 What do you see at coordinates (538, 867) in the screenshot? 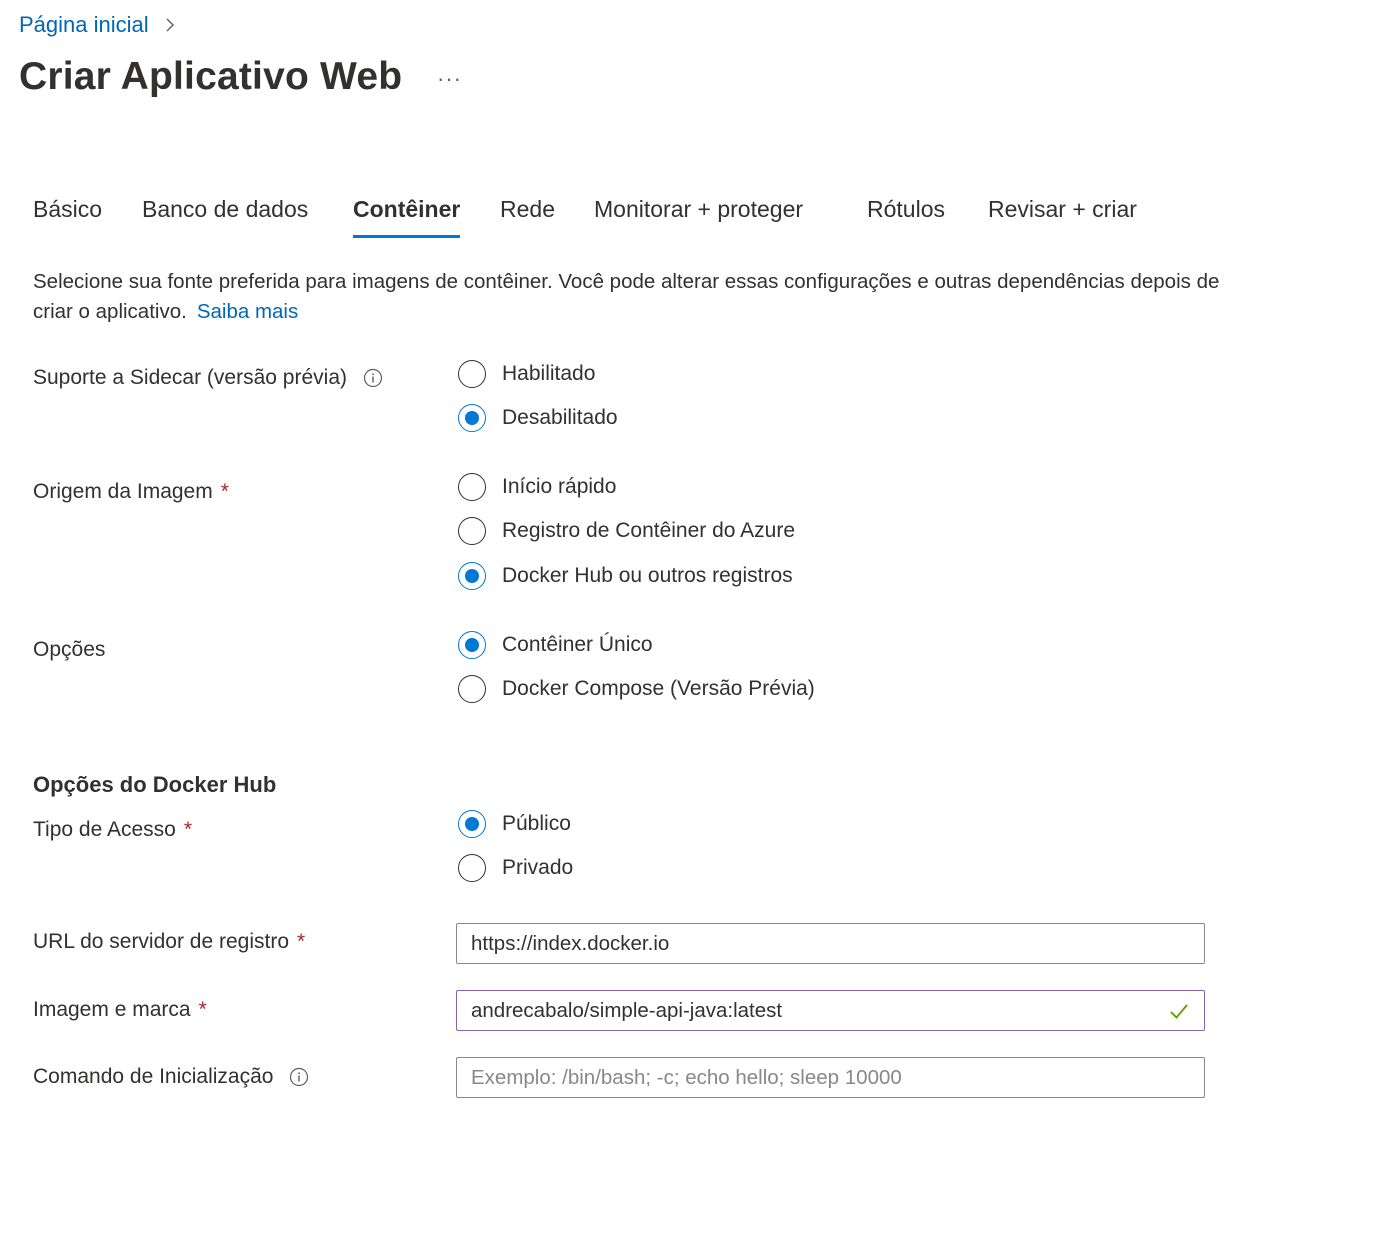
I see `radio-label: Privado` at bounding box center [538, 867].